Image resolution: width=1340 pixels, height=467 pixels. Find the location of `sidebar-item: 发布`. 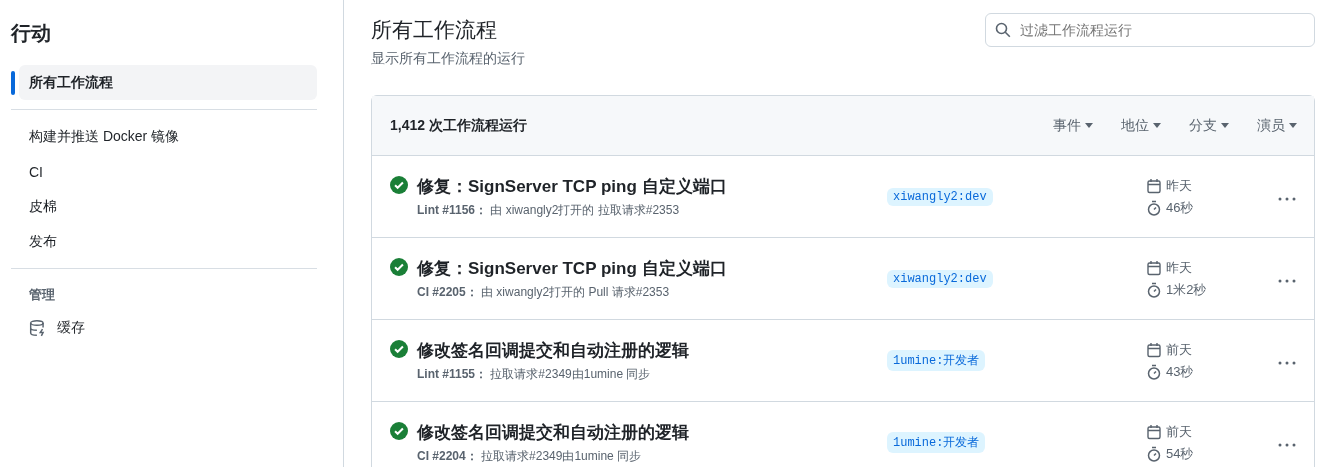

sidebar-item: 发布 is located at coordinates (164, 241).